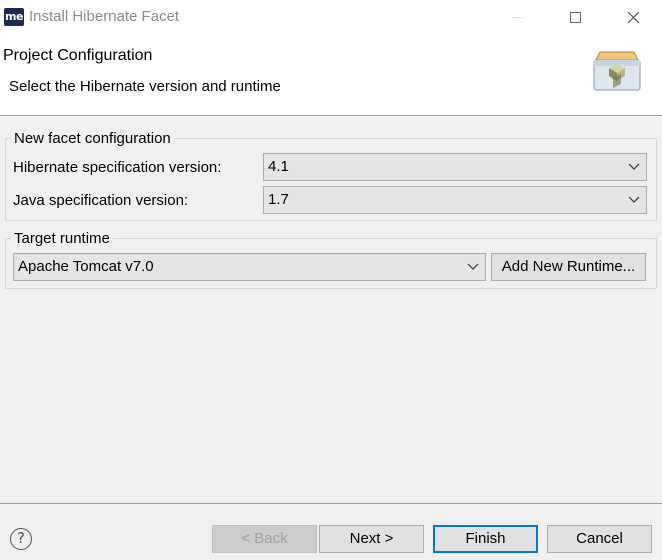 The width and height of the screenshot is (662, 560). Describe the element at coordinates (145, 86) in the screenshot. I see `page-subtitle: Select the Hibernate version and runtime` at that location.